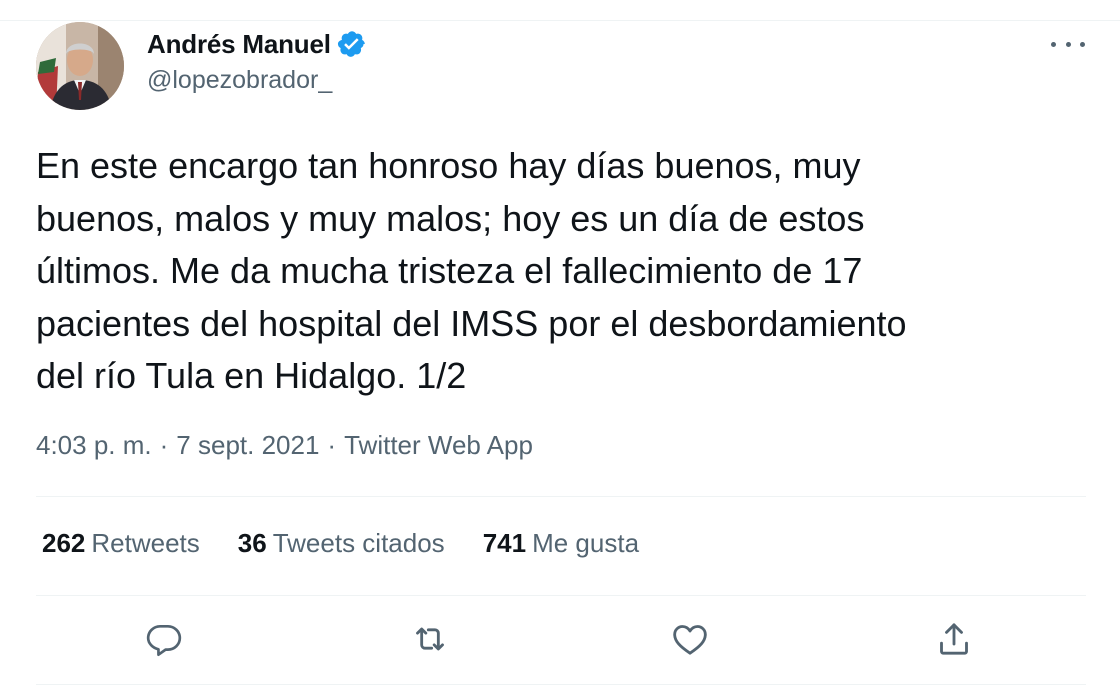 Image resolution: width=1120 pixels, height=693 pixels. I want to click on tweet-source: Twitter Web App, so click(438, 445).